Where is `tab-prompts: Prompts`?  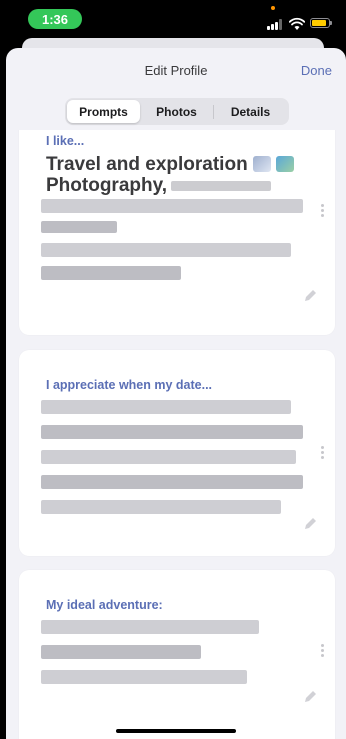 tab-prompts: Prompts is located at coordinates (103, 111).